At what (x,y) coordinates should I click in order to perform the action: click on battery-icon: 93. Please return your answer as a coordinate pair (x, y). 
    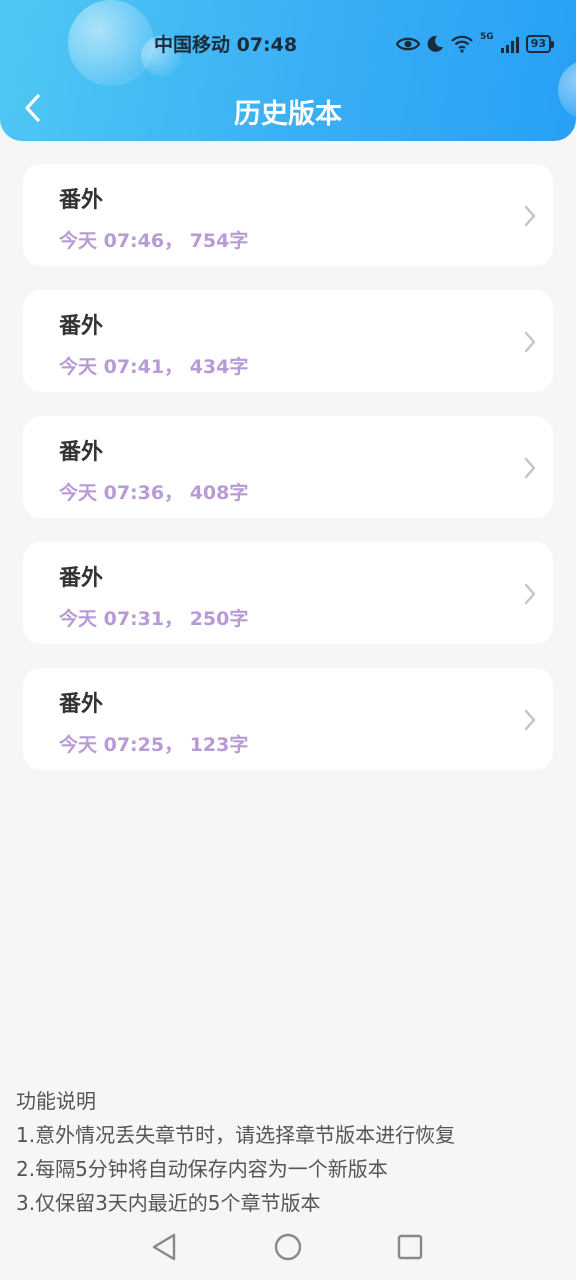
    Looking at the image, I should click on (539, 44).